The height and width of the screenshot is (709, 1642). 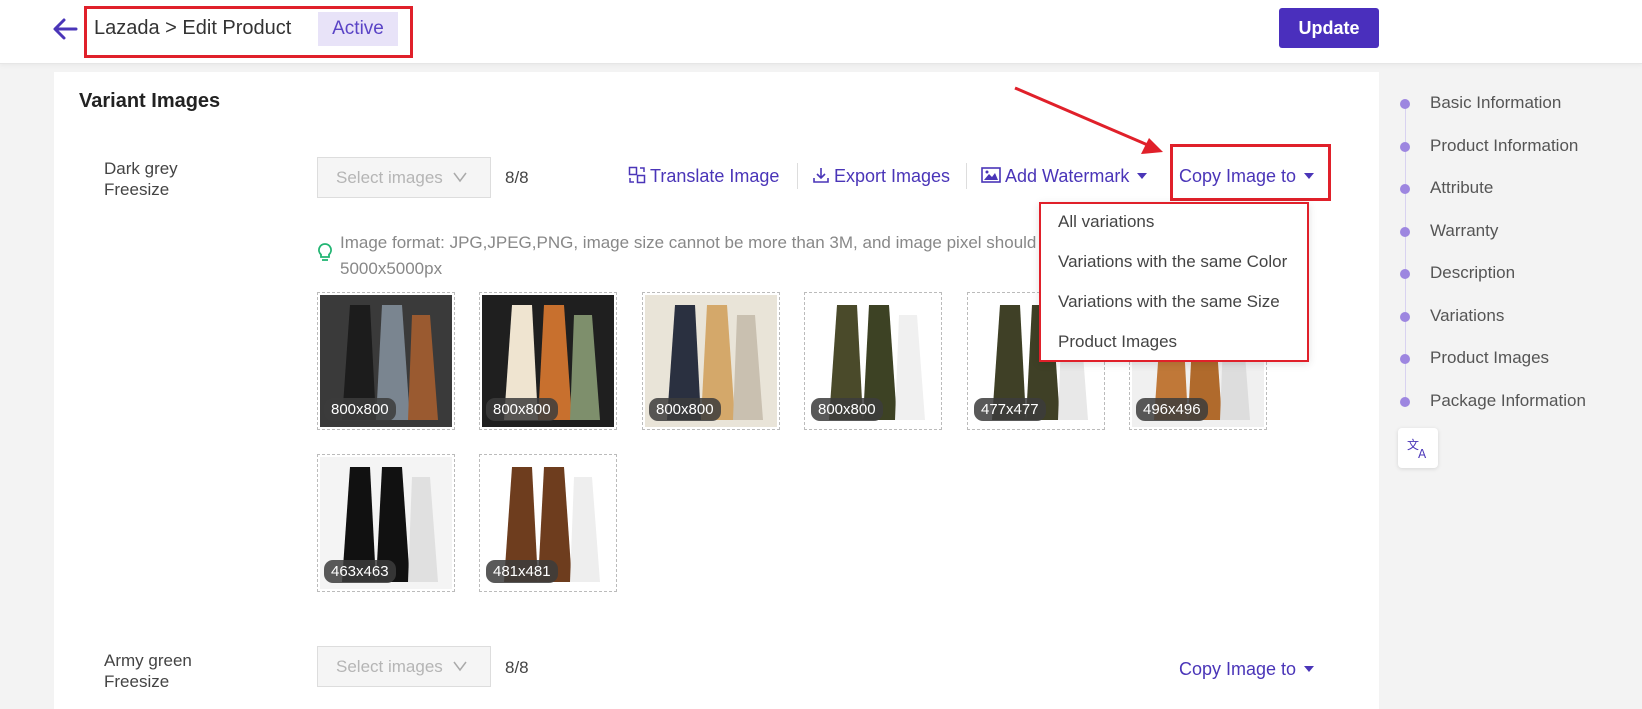 What do you see at coordinates (637, 175) in the screenshot?
I see `translate-image-icon` at bounding box center [637, 175].